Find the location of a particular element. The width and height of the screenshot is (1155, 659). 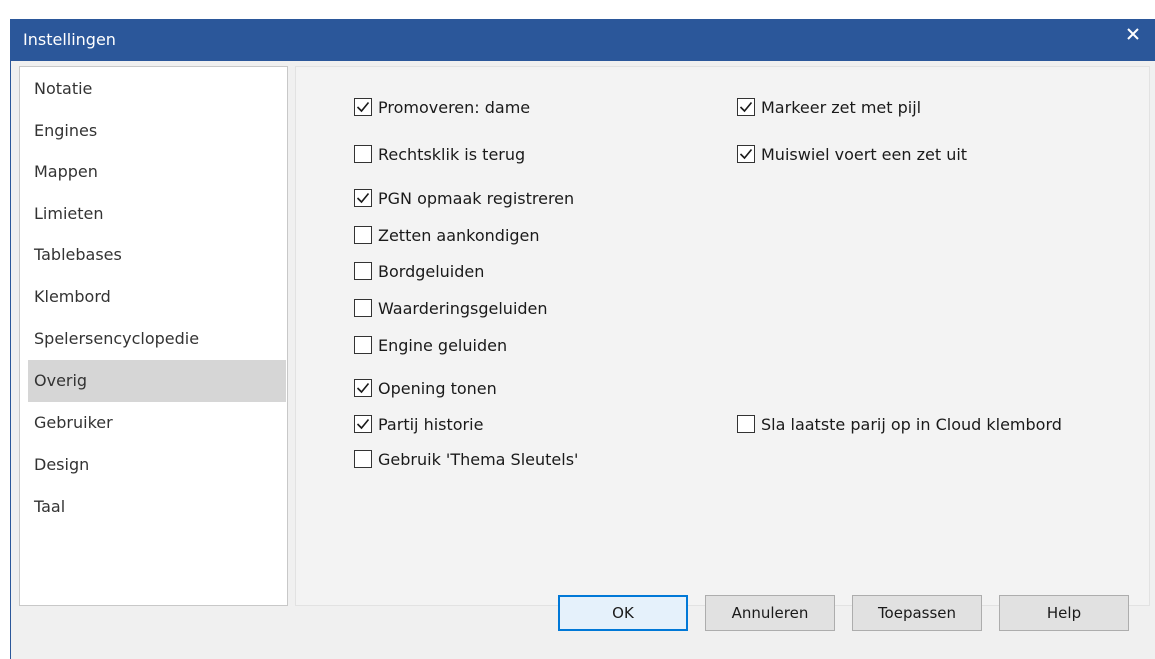

markeer-label: Markeer zet met pijl is located at coordinates (841, 107).